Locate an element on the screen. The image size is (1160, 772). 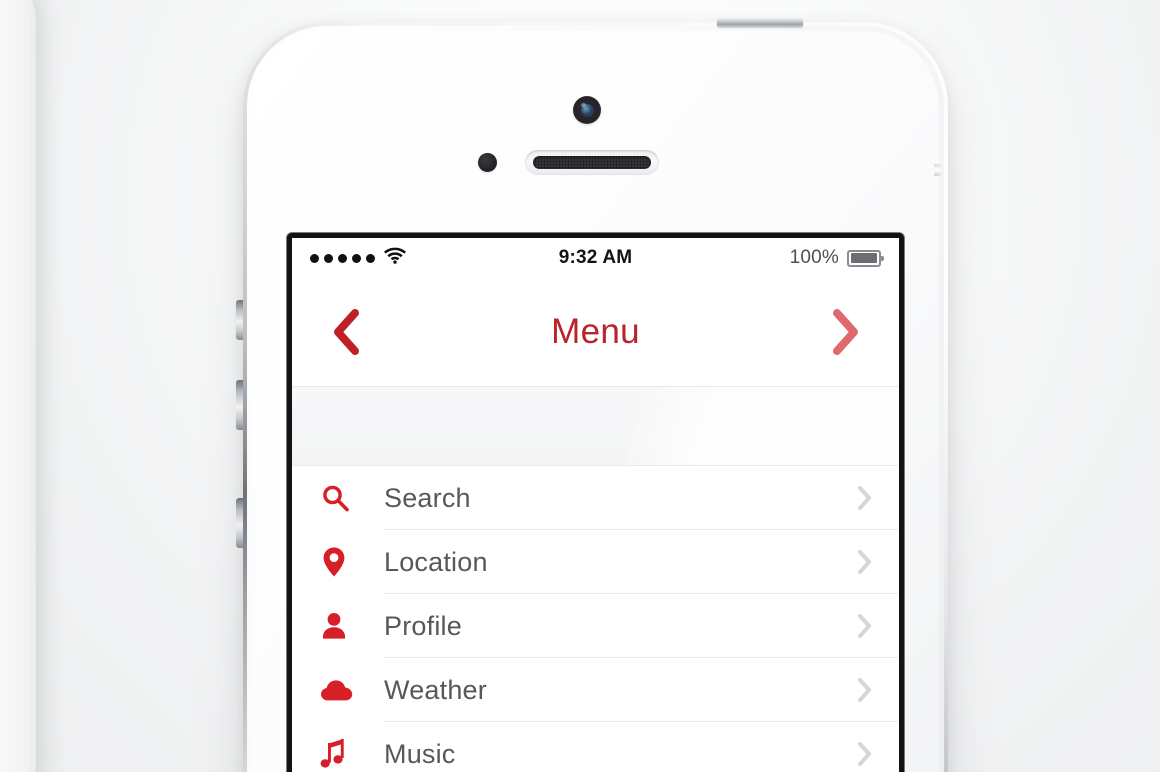
navigation-bar: Menu is located at coordinates (595, 332).